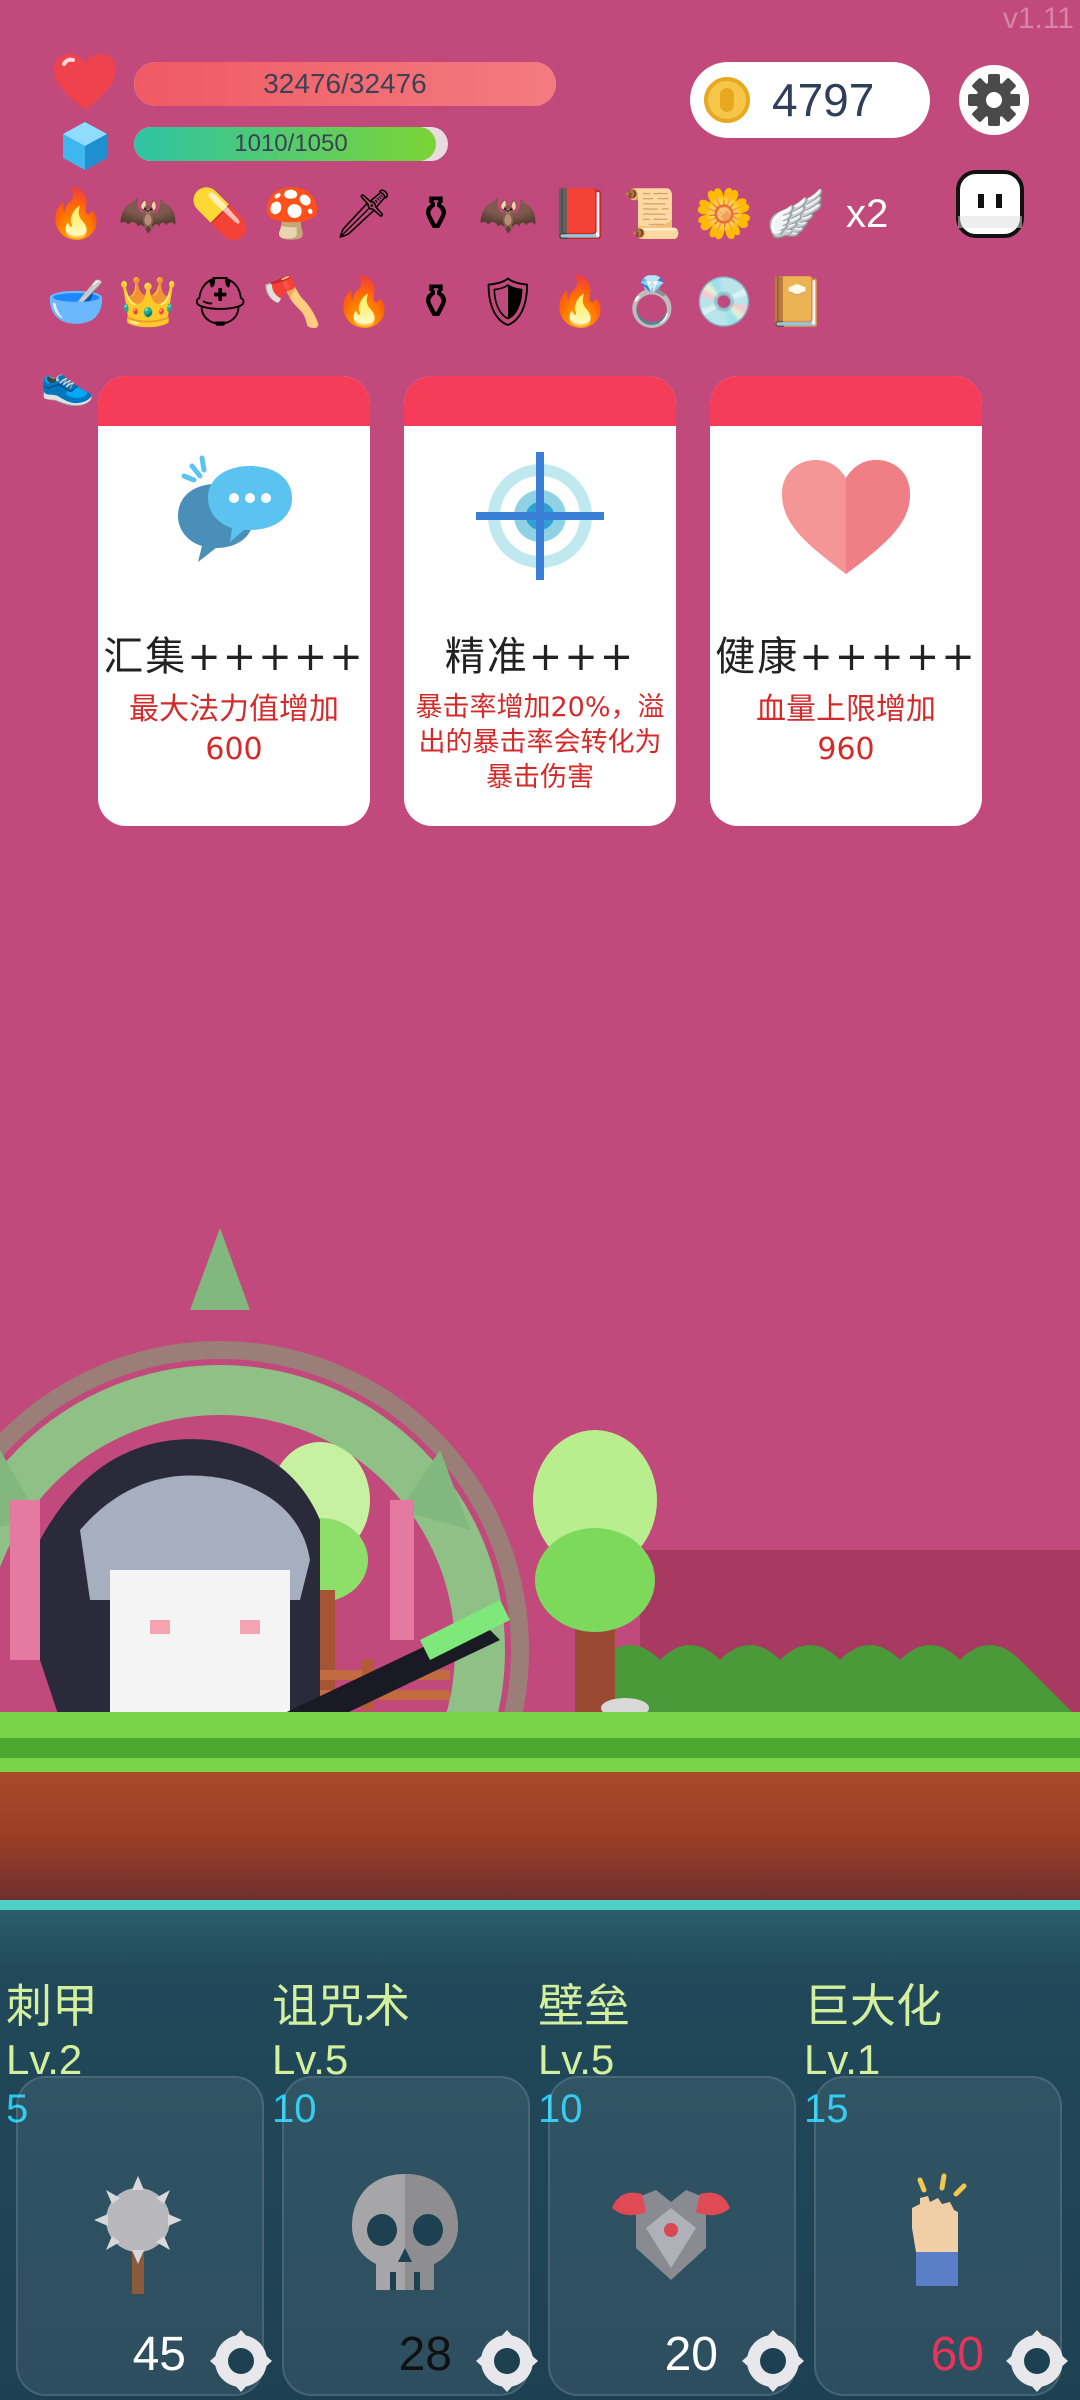 The height and width of the screenshot is (2400, 1080). Describe the element at coordinates (990, 204) in the screenshot. I see `ghost-icon` at that location.